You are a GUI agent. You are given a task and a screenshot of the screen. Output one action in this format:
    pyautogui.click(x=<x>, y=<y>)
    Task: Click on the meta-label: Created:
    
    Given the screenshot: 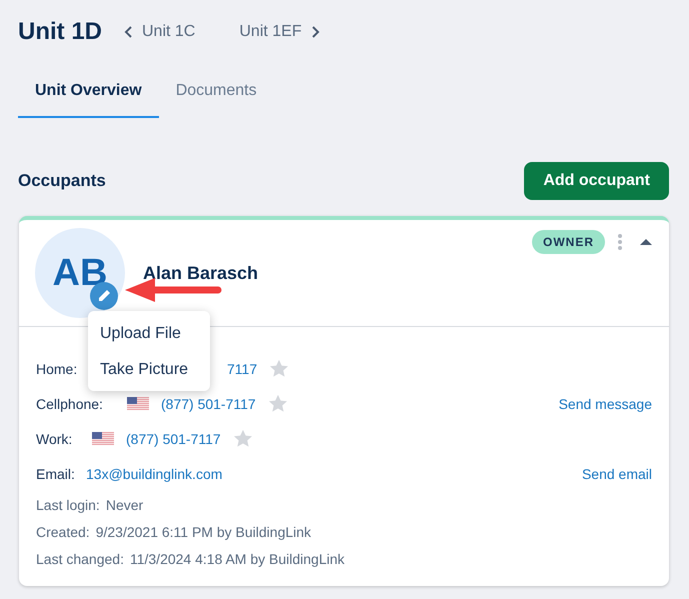 What is the action you would take?
    pyautogui.click(x=63, y=532)
    